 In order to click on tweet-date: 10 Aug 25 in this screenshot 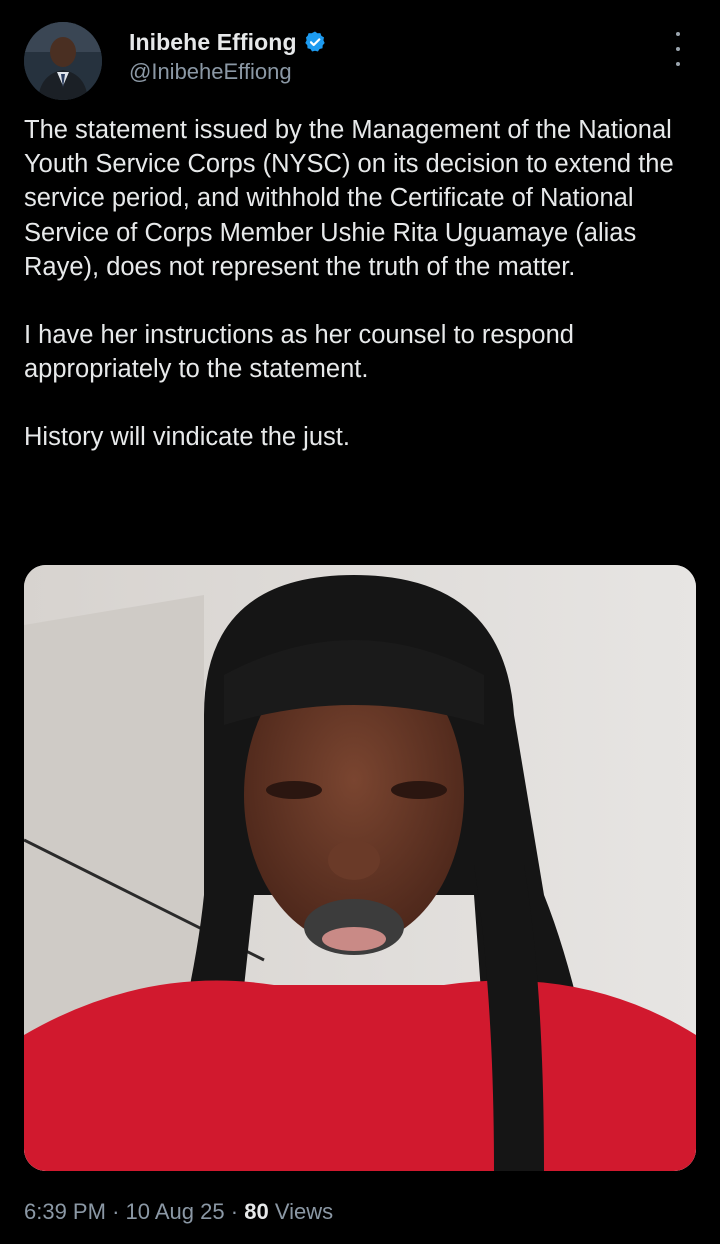, I will do `click(175, 1211)`.